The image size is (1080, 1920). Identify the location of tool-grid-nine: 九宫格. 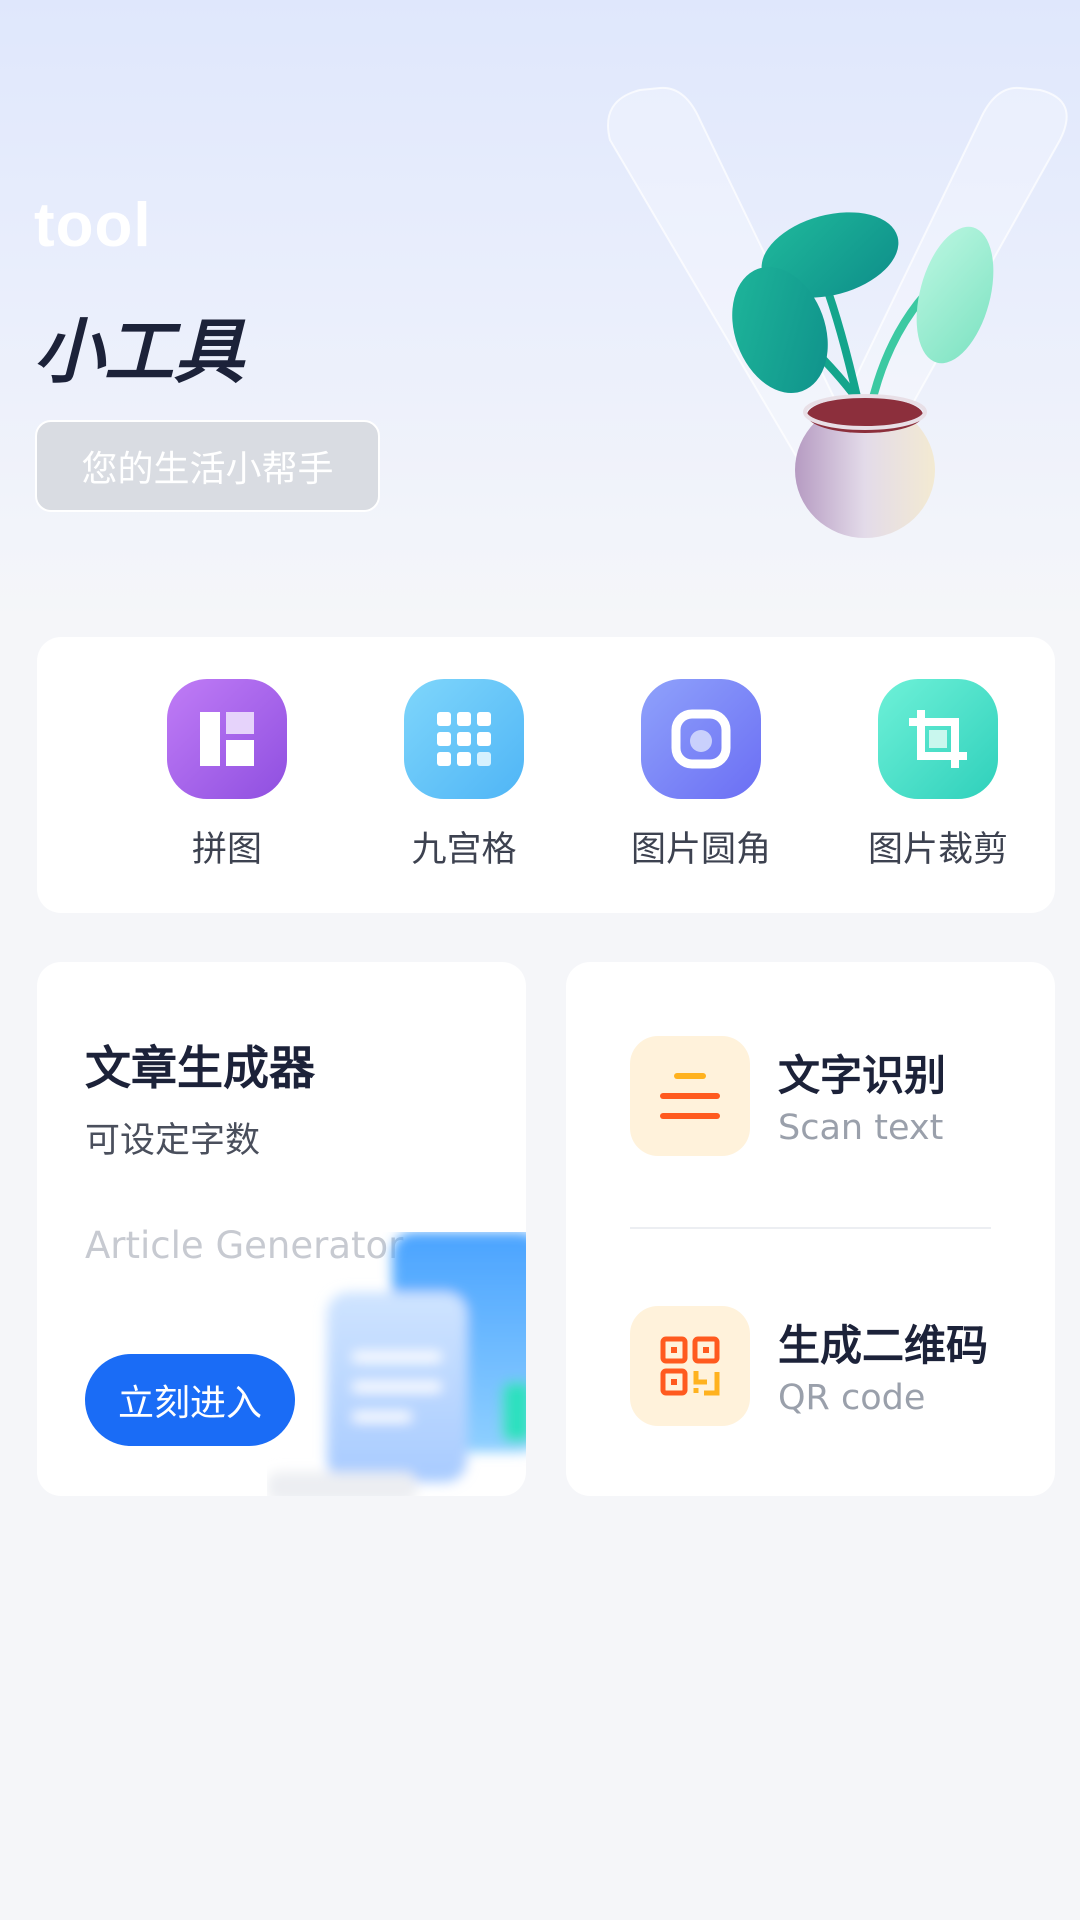
(464, 775).